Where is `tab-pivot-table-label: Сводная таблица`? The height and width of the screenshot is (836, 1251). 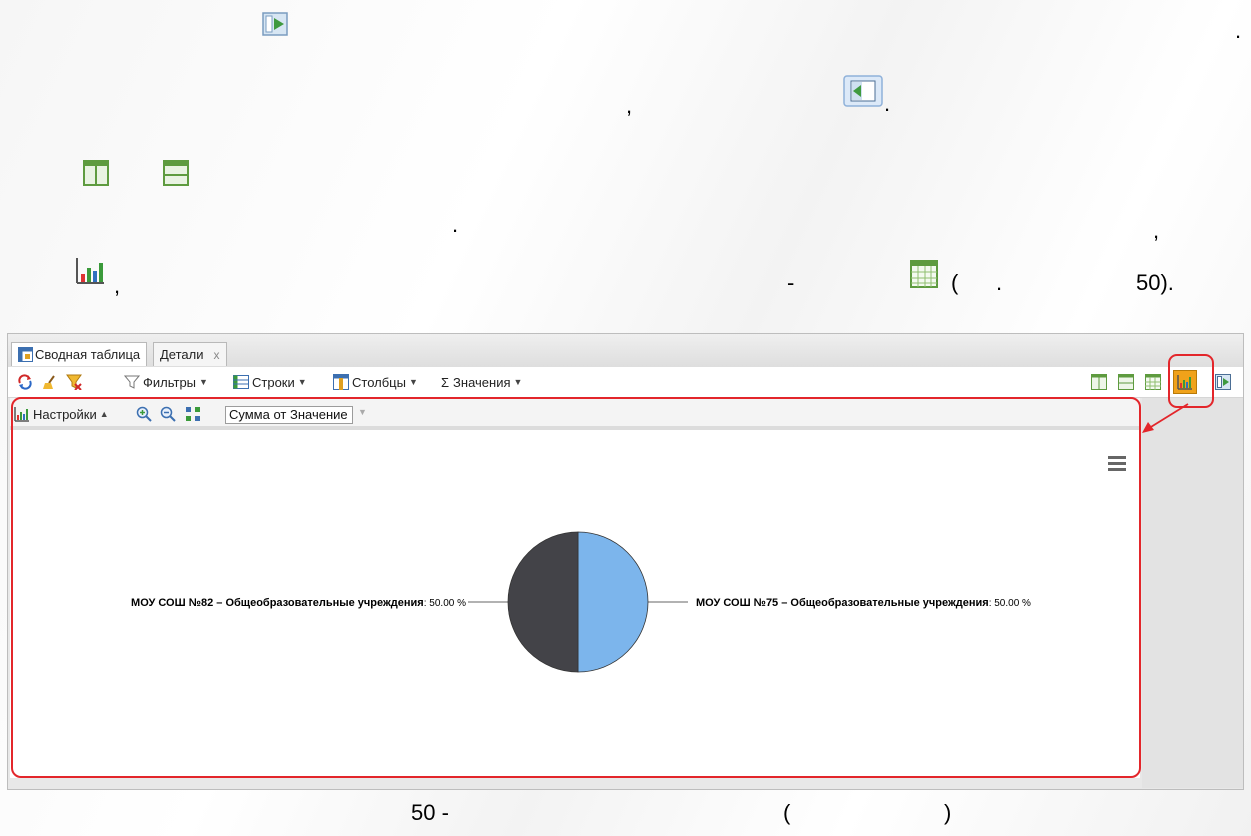 tab-pivot-table-label: Сводная таблица is located at coordinates (88, 354).